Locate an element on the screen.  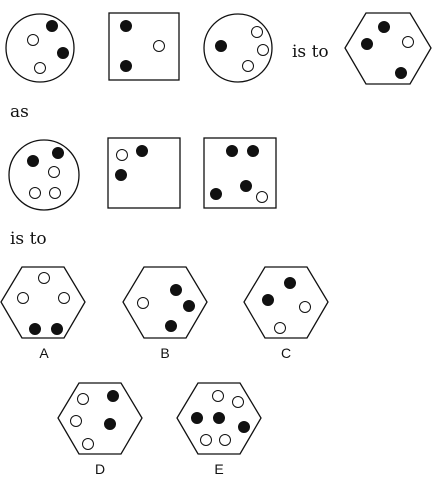
as-text: as is located at coordinates (19, 112).